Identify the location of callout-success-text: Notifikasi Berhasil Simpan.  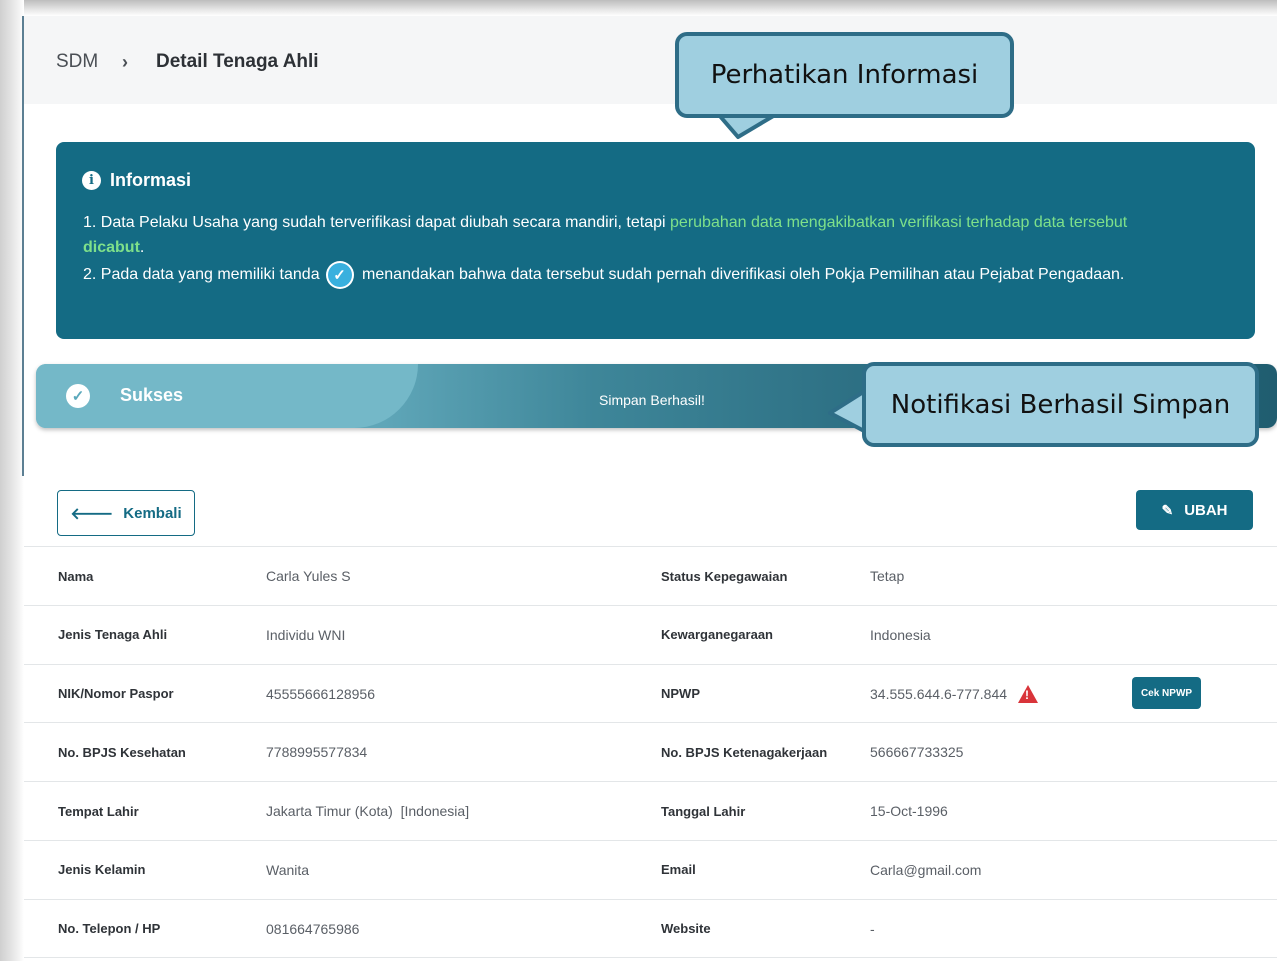
(1060, 404).